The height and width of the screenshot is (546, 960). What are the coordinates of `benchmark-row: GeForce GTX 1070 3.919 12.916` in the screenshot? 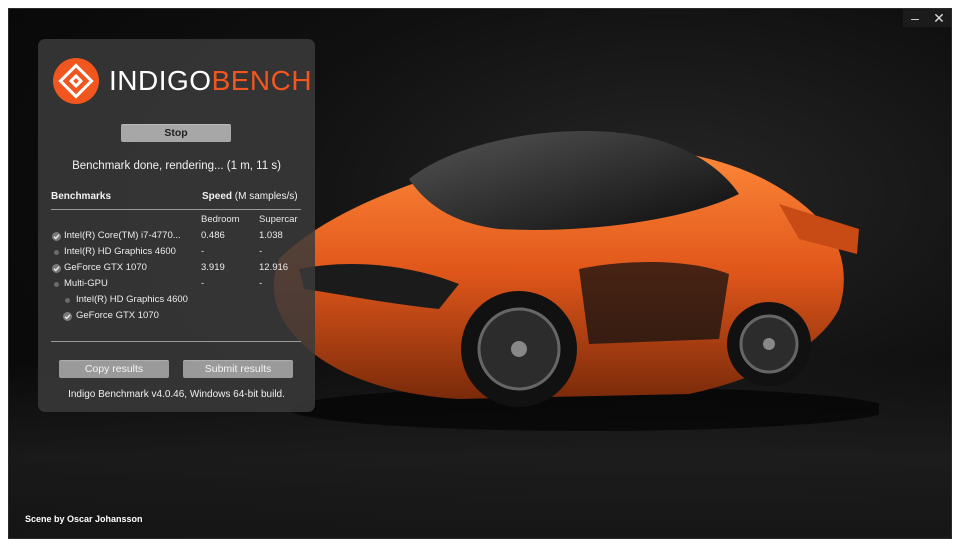 It's located at (176, 269).